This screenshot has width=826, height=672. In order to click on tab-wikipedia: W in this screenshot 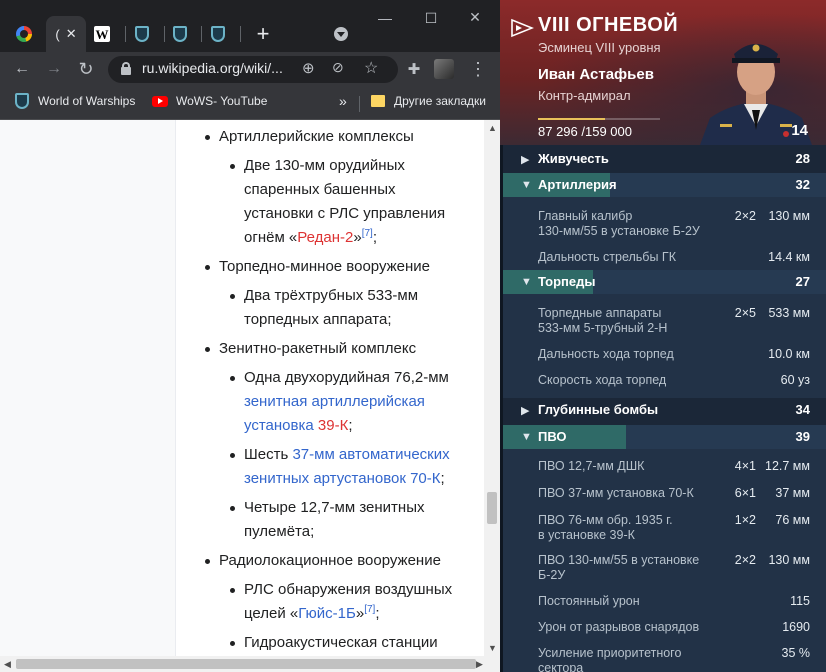, I will do `click(102, 34)`.